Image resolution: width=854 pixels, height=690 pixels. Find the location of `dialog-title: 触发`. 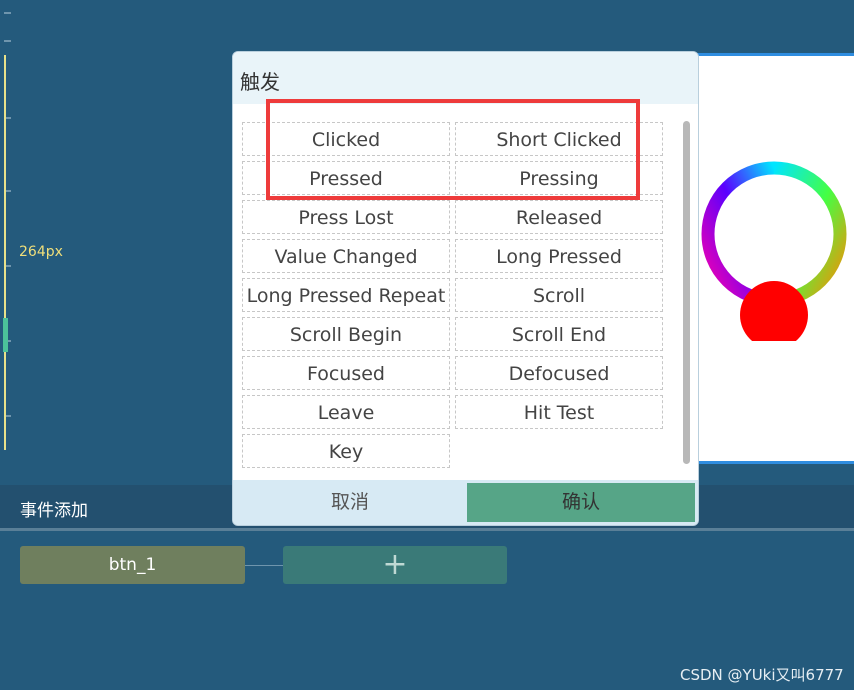

dialog-title: 触发 is located at coordinates (260, 82).